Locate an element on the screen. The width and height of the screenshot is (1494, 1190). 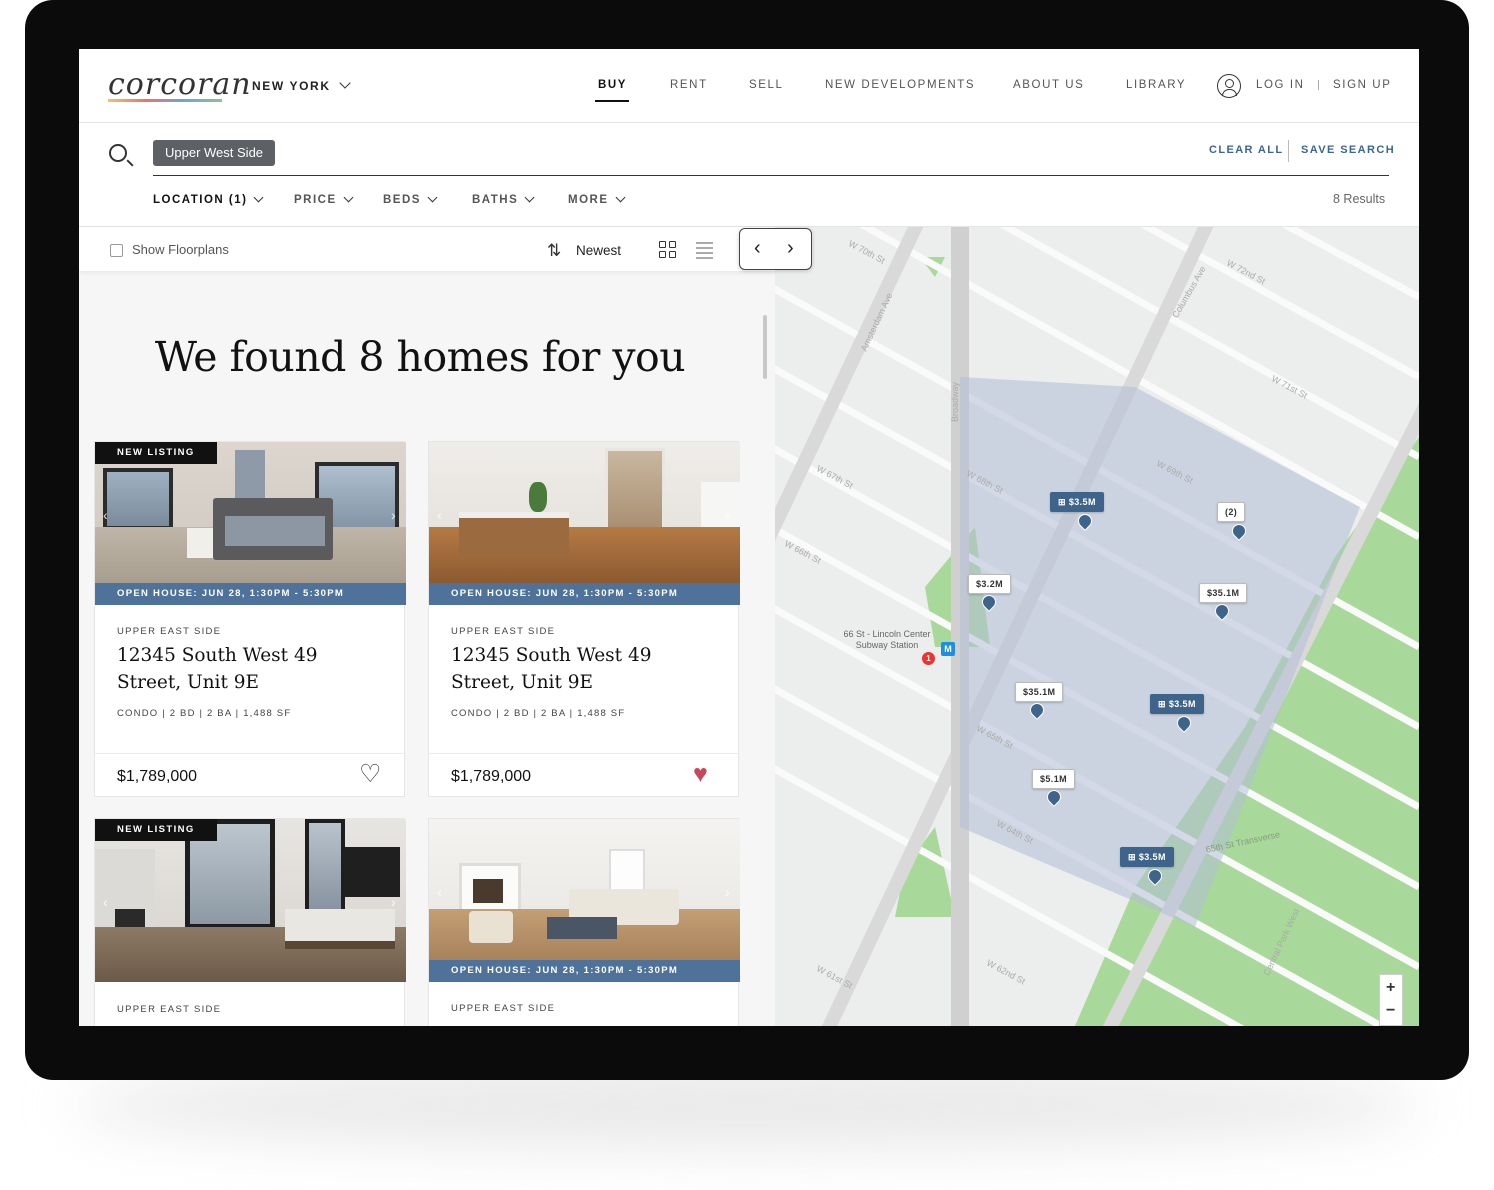
city-selector: NEW YORK is located at coordinates (301, 85).